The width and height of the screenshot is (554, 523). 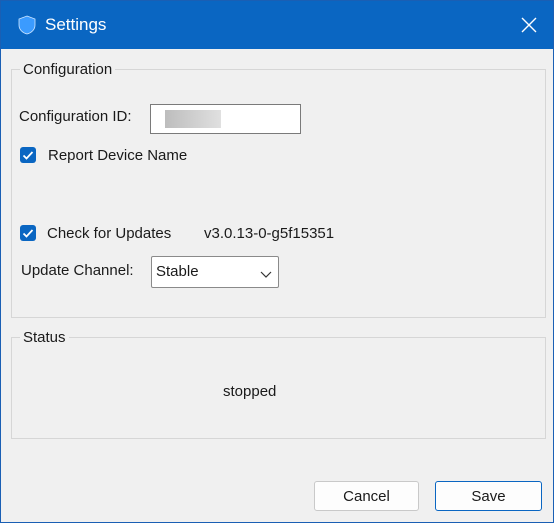 What do you see at coordinates (109, 233) in the screenshot?
I see `check-for-updates-label: Check for Updates` at bounding box center [109, 233].